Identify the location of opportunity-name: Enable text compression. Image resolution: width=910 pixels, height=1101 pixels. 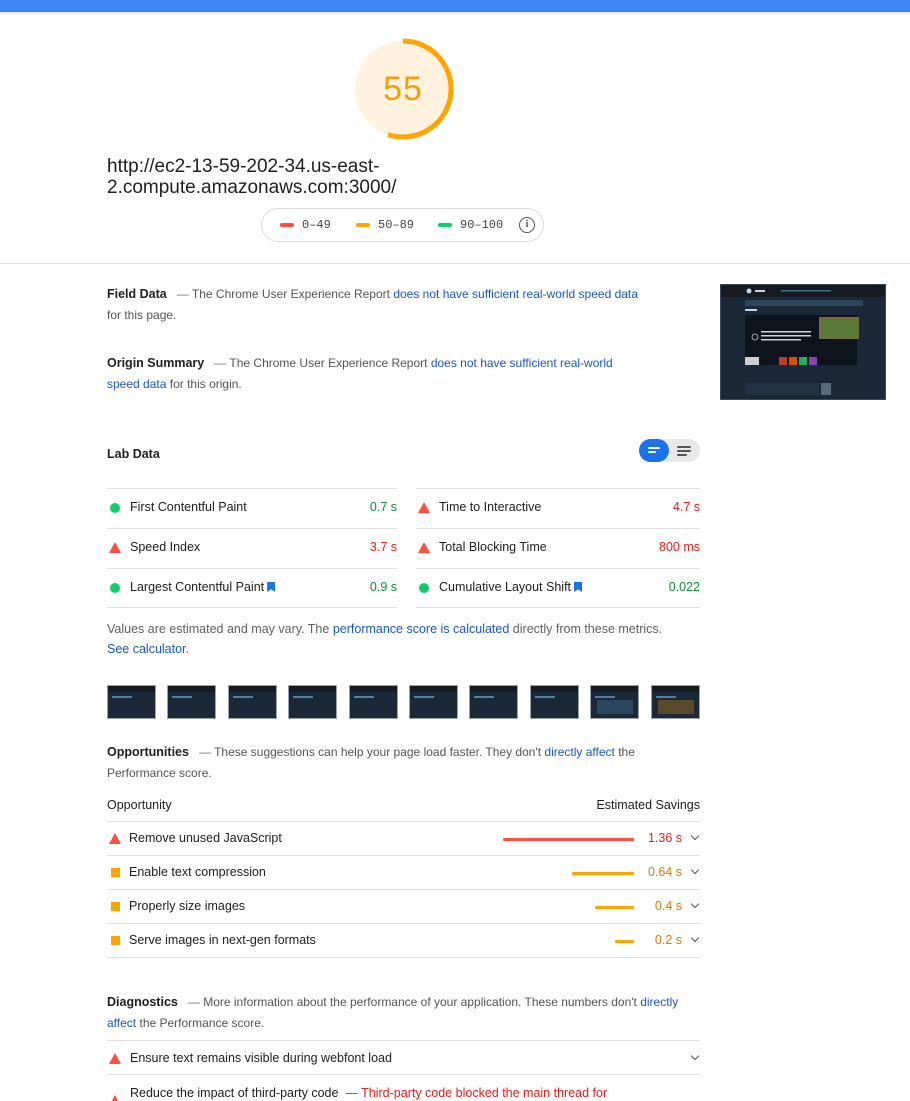
(197, 872).